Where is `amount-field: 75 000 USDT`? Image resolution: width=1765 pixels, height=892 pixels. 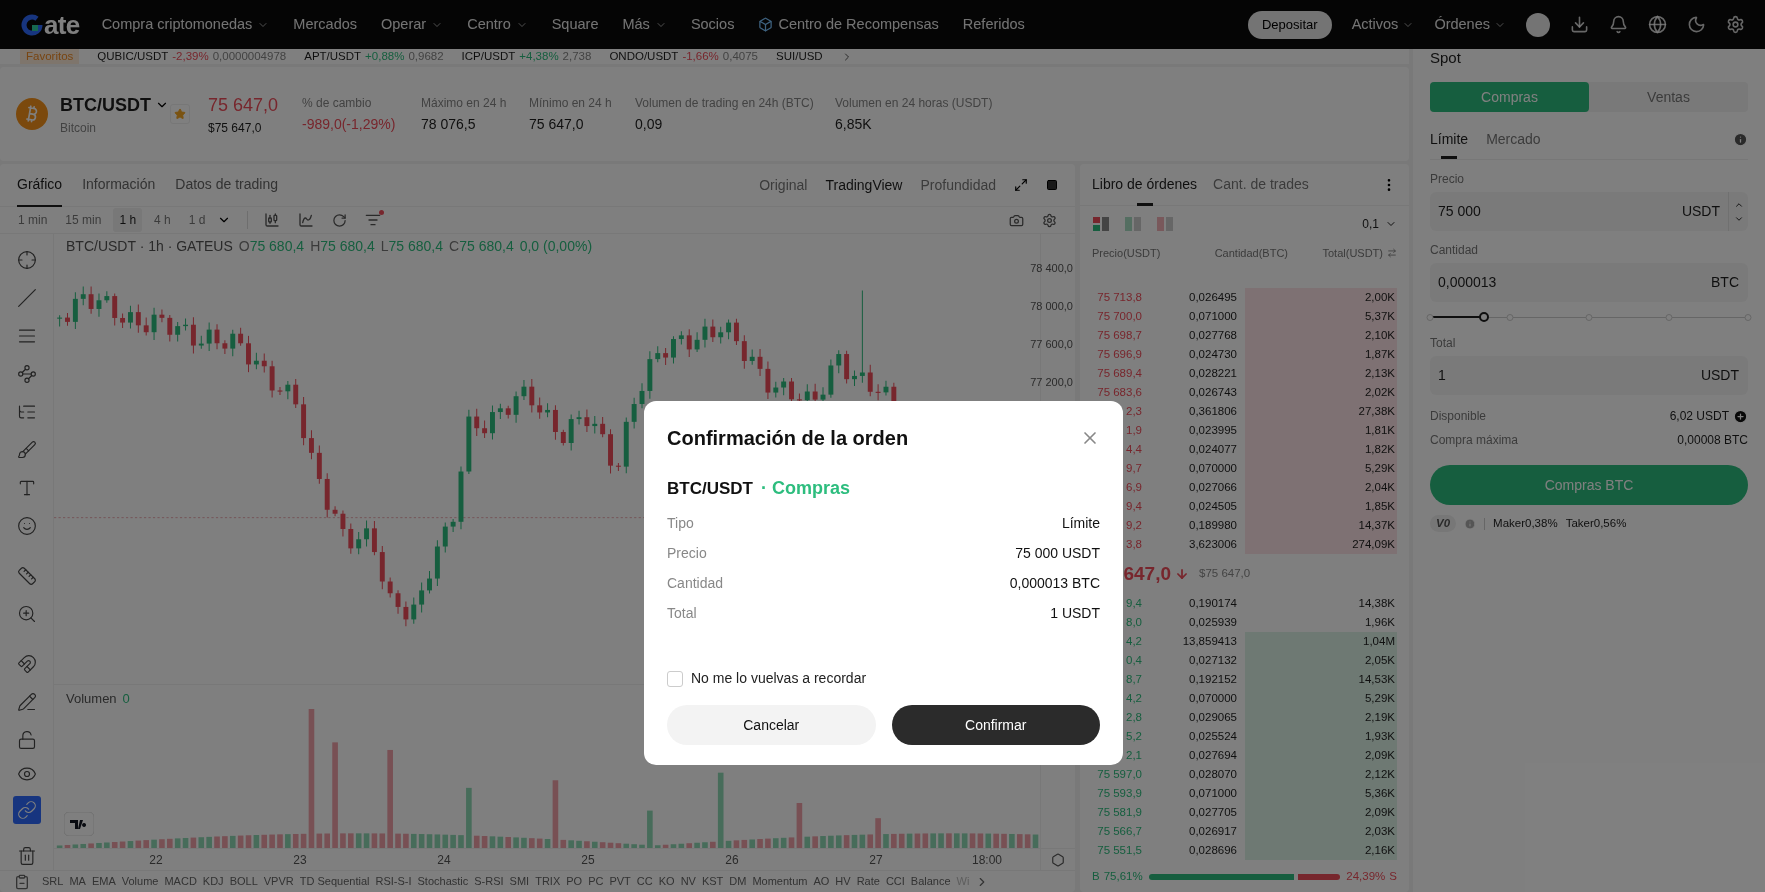
amount-field: 75 000 USDT is located at coordinates (1589, 211).